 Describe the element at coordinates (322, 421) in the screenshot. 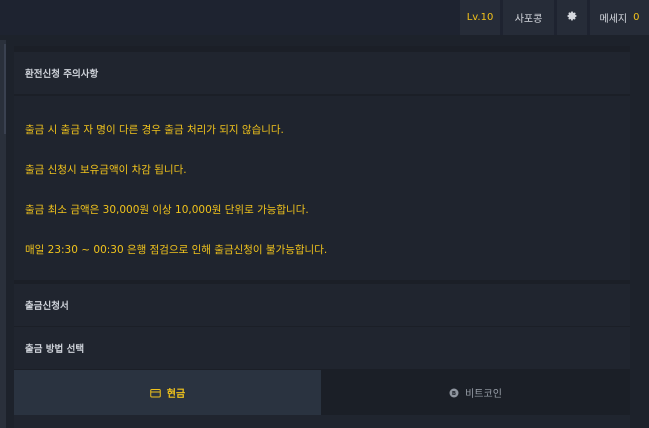

I see `form-body` at that location.